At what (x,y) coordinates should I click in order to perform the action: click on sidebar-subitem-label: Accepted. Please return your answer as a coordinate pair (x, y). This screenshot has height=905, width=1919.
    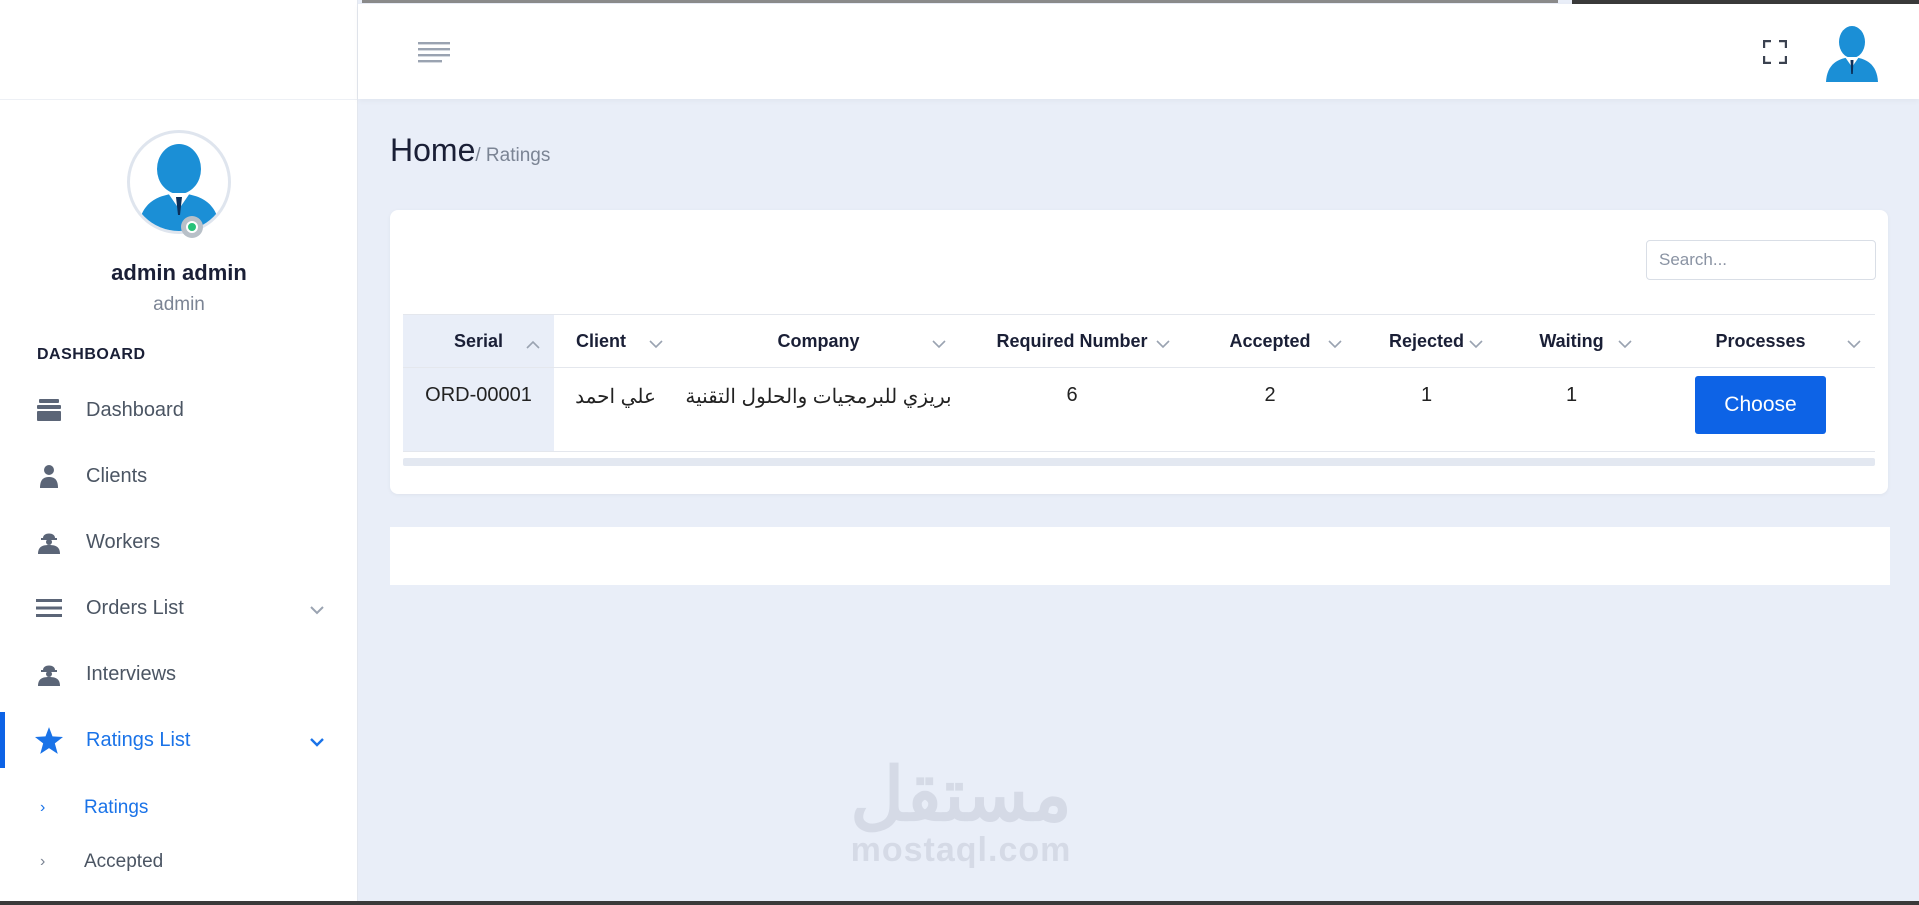
    Looking at the image, I should click on (124, 861).